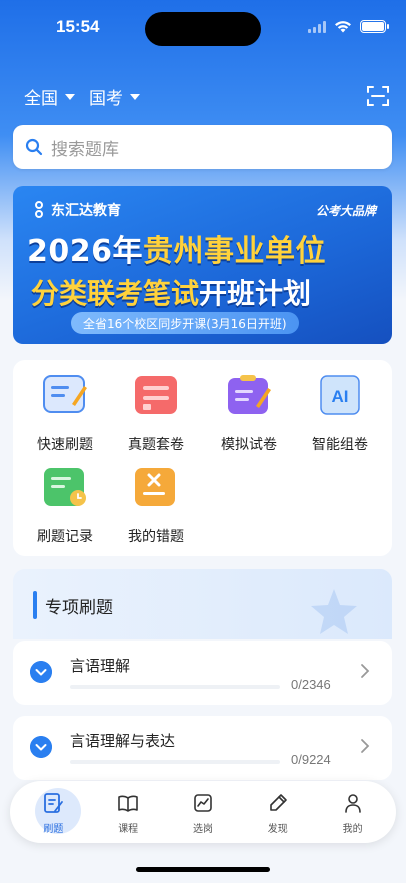 This screenshot has height=883, width=406. Describe the element at coordinates (86, 211) in the screenshot. I see `banner-logo-text: 东汇达教育` at that location.